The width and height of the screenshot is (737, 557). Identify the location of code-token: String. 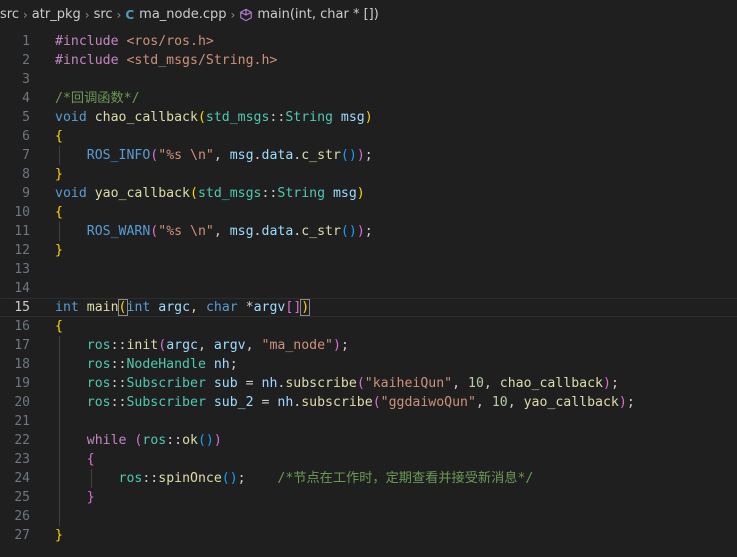
(301, 193).